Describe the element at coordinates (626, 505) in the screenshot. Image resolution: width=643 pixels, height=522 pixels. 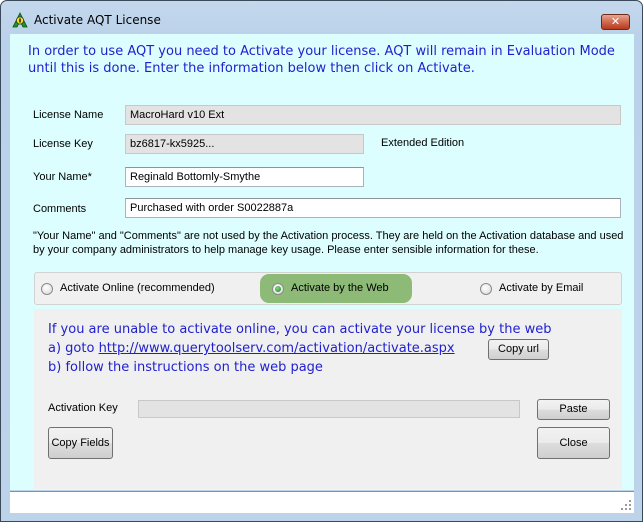
I see `resize-grip-icon` at that location.